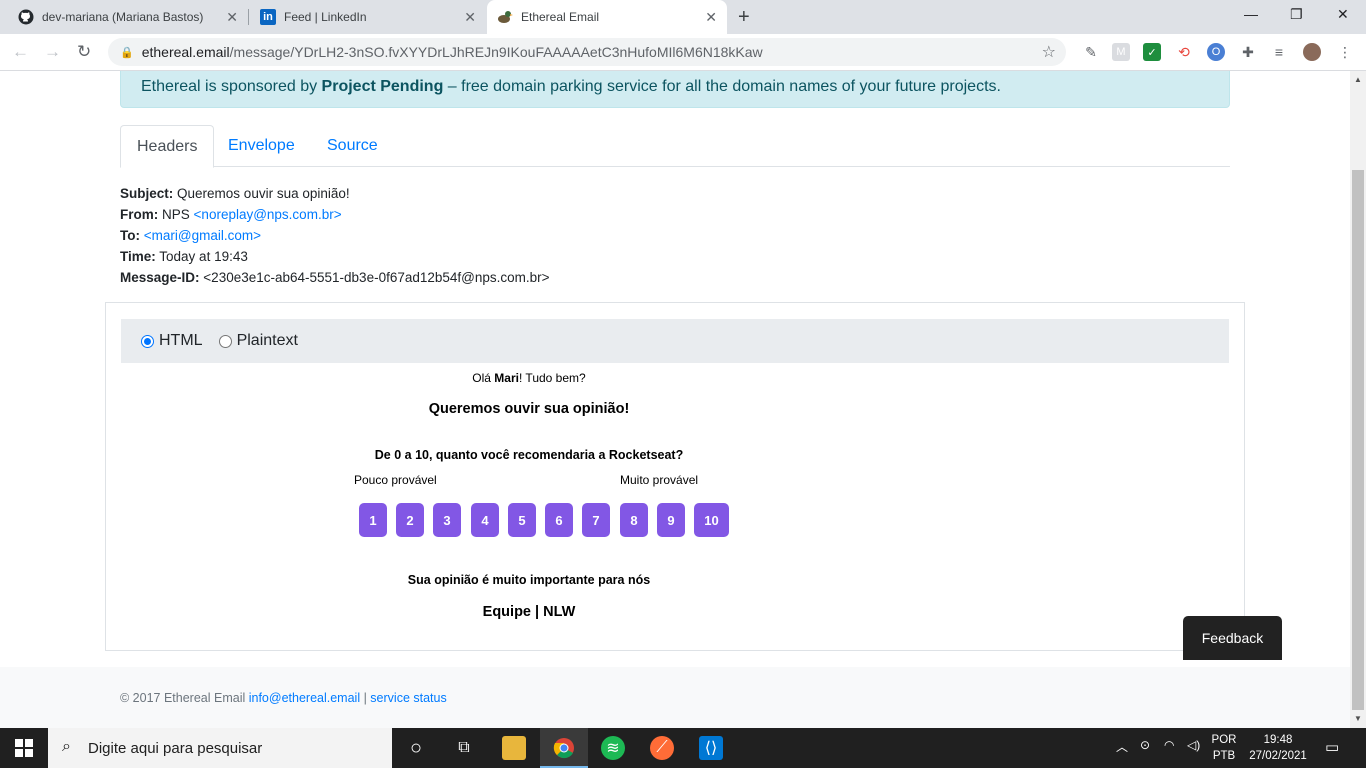  Describe the element at coordinates (84, 52) in the screenshot. I see `reload-icon: ↻` at that location.